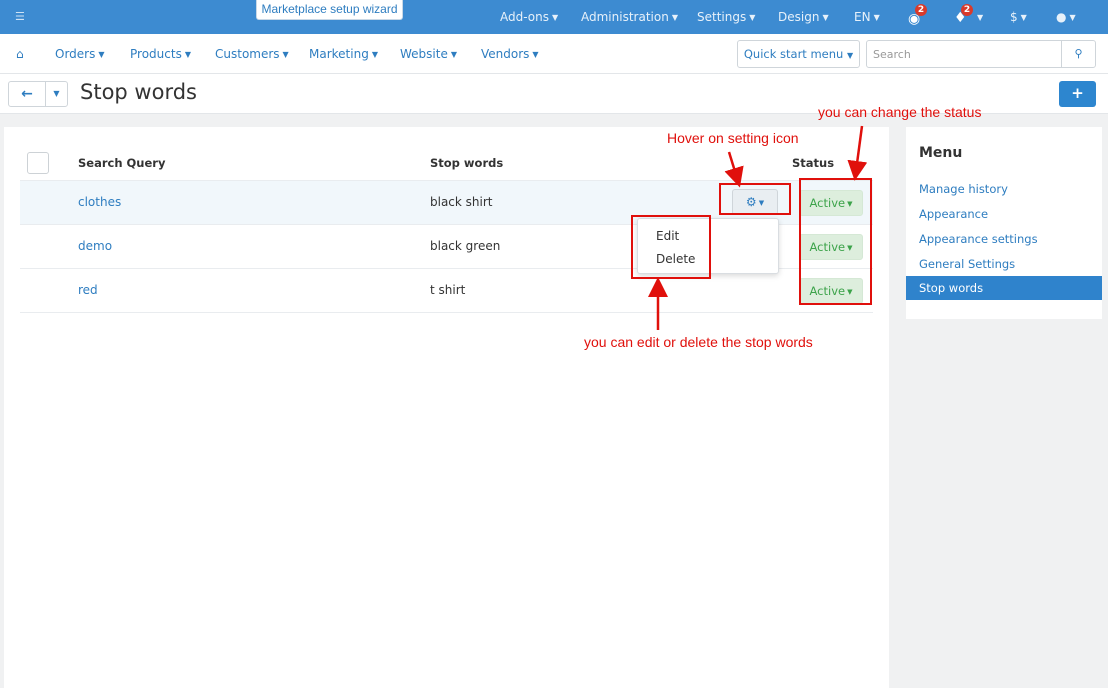 Image resolution: width=1108 pixels, height=688 pixels. What do you see at coordinates (857, 153) in the screenshot?
I see `arrow-to-status` at bounding box center [857, 153].